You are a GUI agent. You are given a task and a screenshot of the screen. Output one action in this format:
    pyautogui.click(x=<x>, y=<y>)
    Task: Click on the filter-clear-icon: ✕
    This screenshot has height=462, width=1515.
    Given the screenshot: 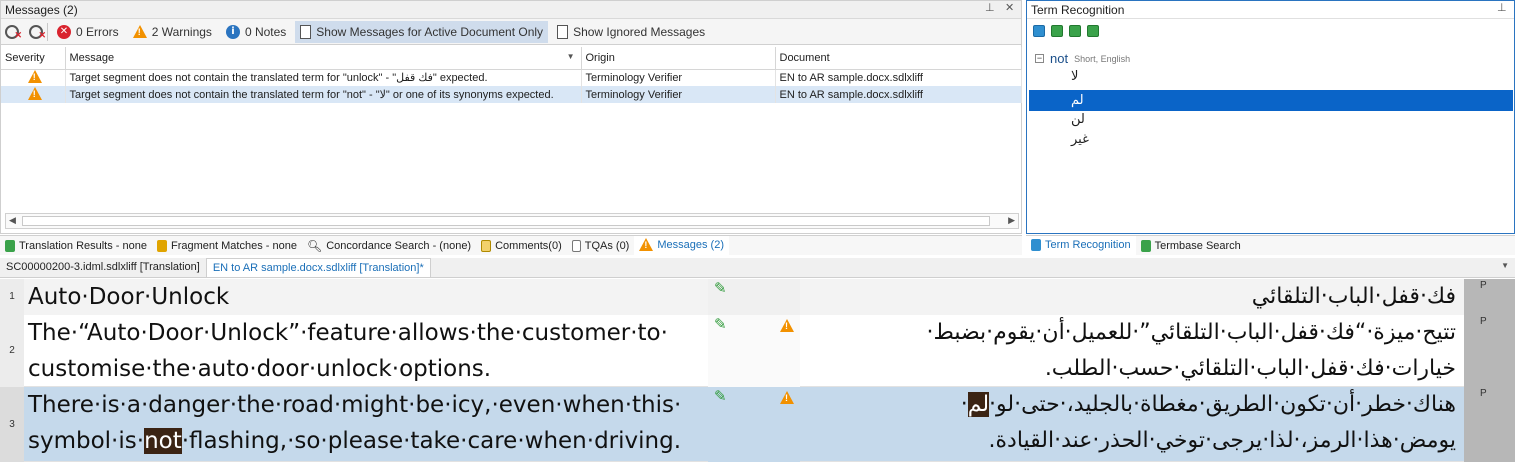 What is the action you would take?
    pyautogui.click(x=37, y=32)
    